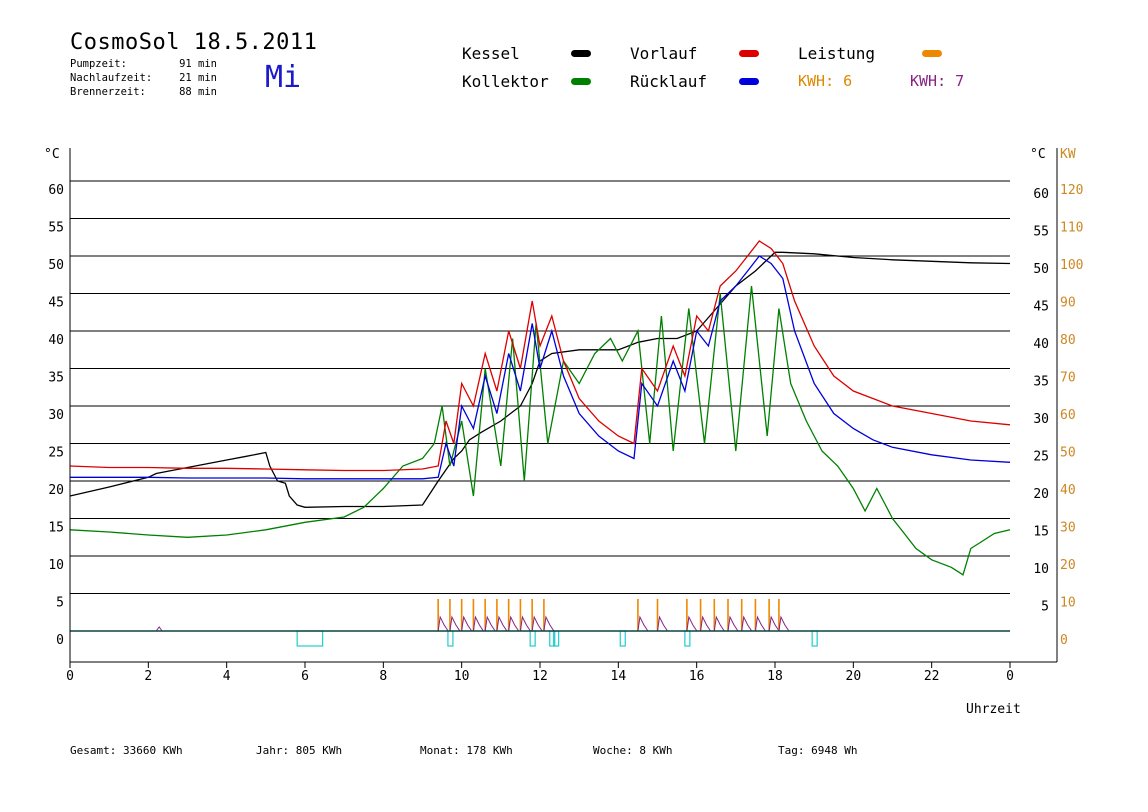 Image resolution: width=1148 pixels, height=812 pixels. What do you see at coordinates (1068, 490) in the screenshot?
I see `y-tick-label-power: 40` at bounding box center [1068, 490].